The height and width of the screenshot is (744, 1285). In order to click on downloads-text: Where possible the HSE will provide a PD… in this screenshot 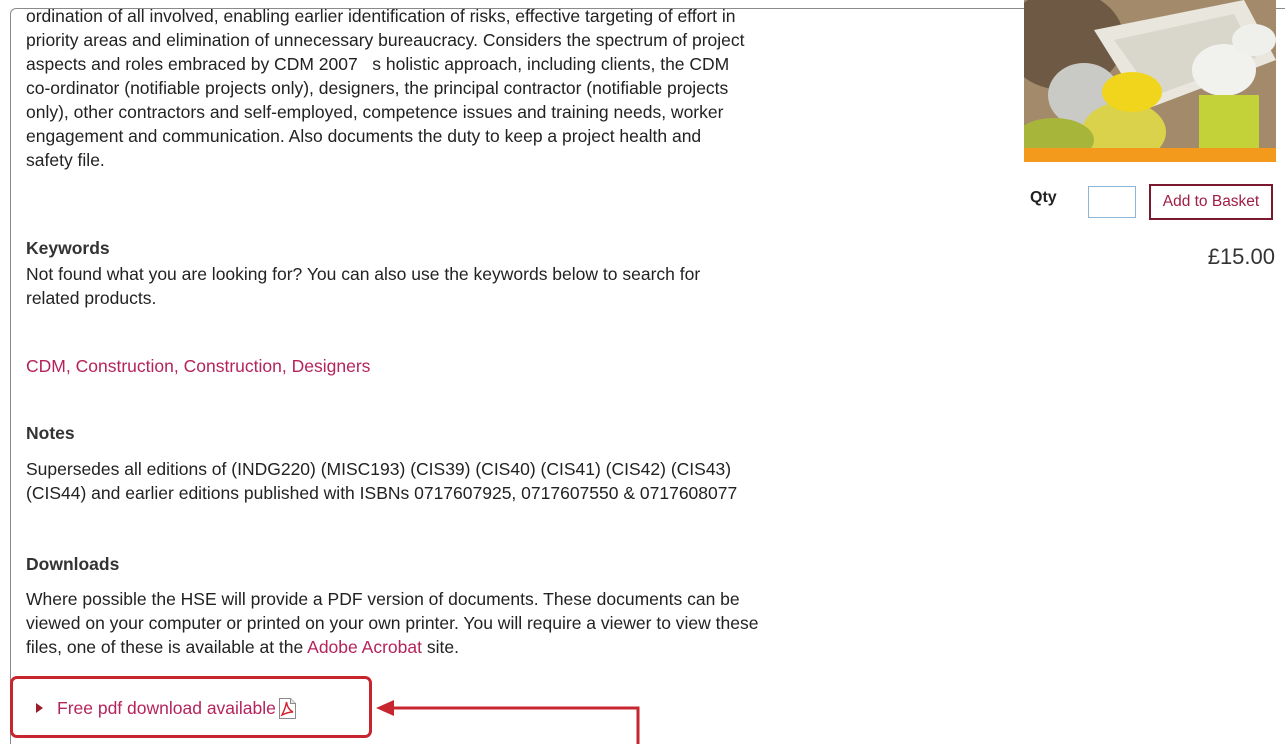, I will do `click(486, 623)`.